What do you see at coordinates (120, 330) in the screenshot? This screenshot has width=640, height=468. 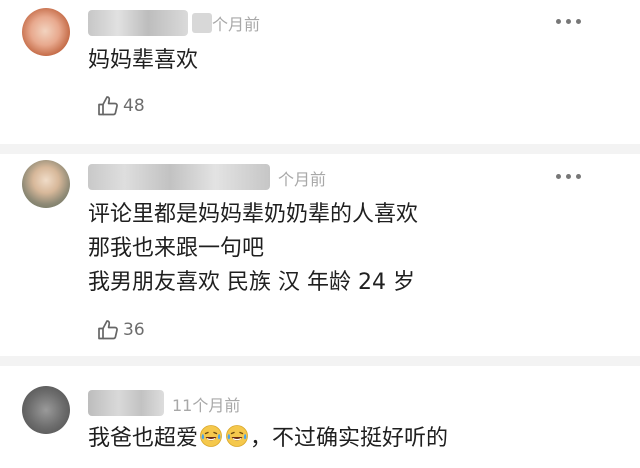 I see `like-button: 36` at bounding box center [120, 330].